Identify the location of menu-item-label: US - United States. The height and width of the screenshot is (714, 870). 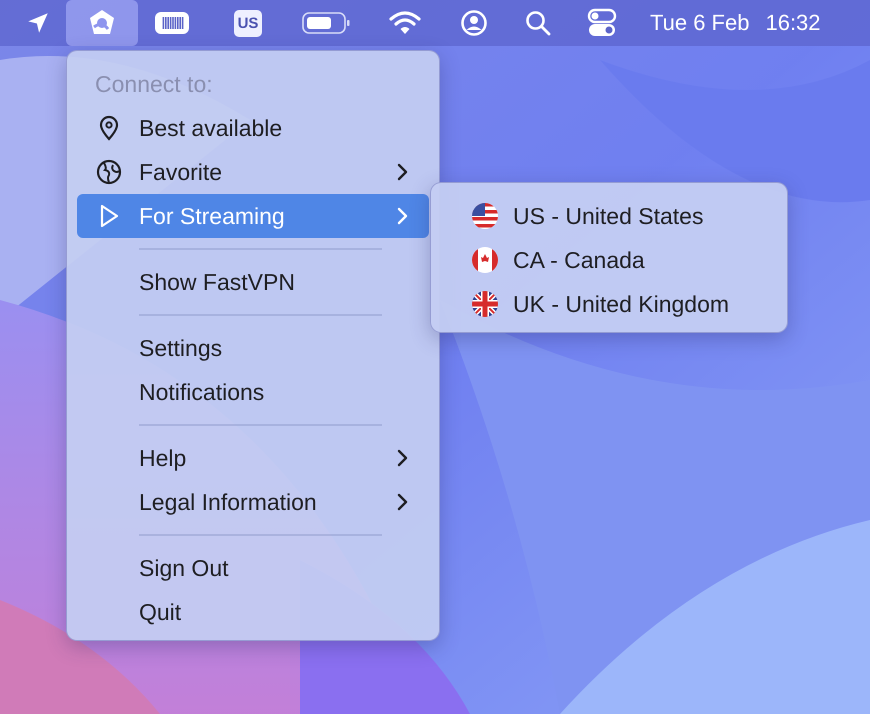
(608, 216).